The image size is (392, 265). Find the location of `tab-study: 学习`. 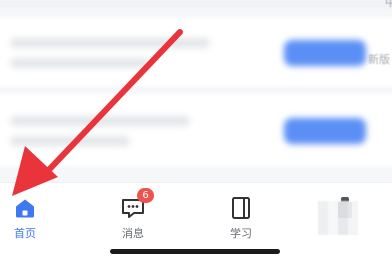

tab-study: 学习 is located at coordinates (241, 218).